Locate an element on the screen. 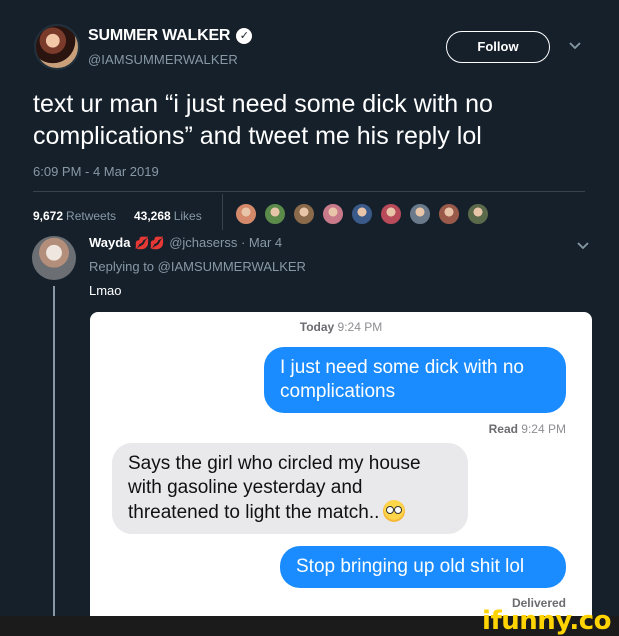 This screenshot has height=636, width=619. likes-label: Likes is located at coordinates (187, 216).